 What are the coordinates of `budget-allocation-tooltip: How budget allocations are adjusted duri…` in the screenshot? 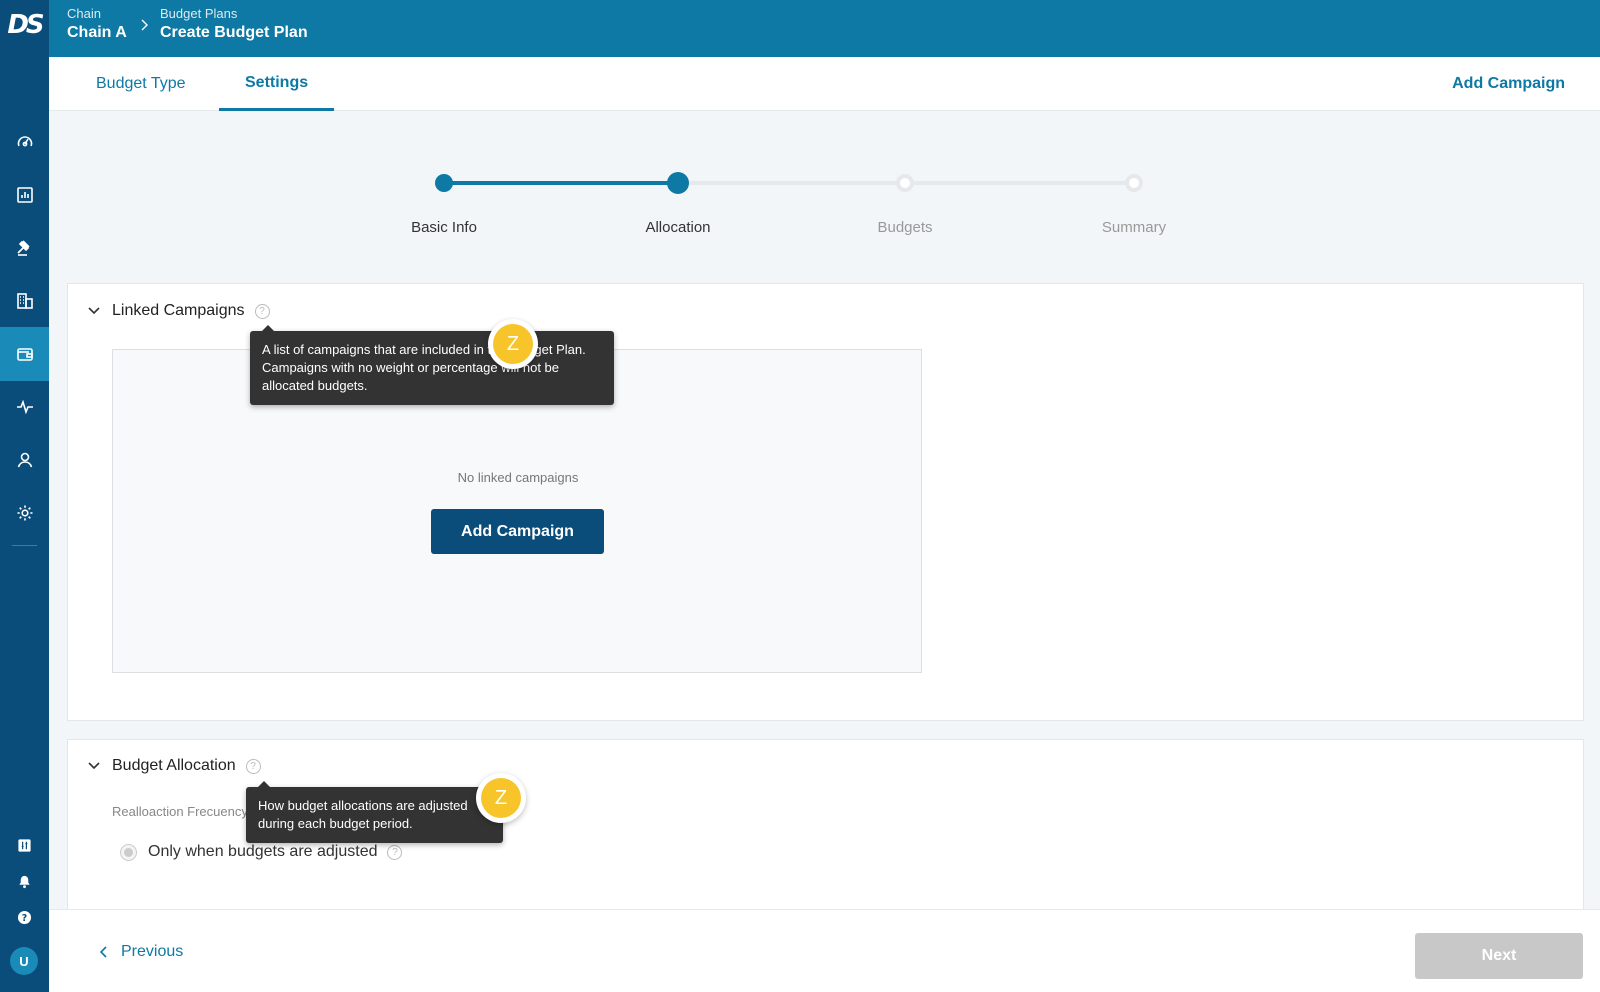 It's located at (374, 812).